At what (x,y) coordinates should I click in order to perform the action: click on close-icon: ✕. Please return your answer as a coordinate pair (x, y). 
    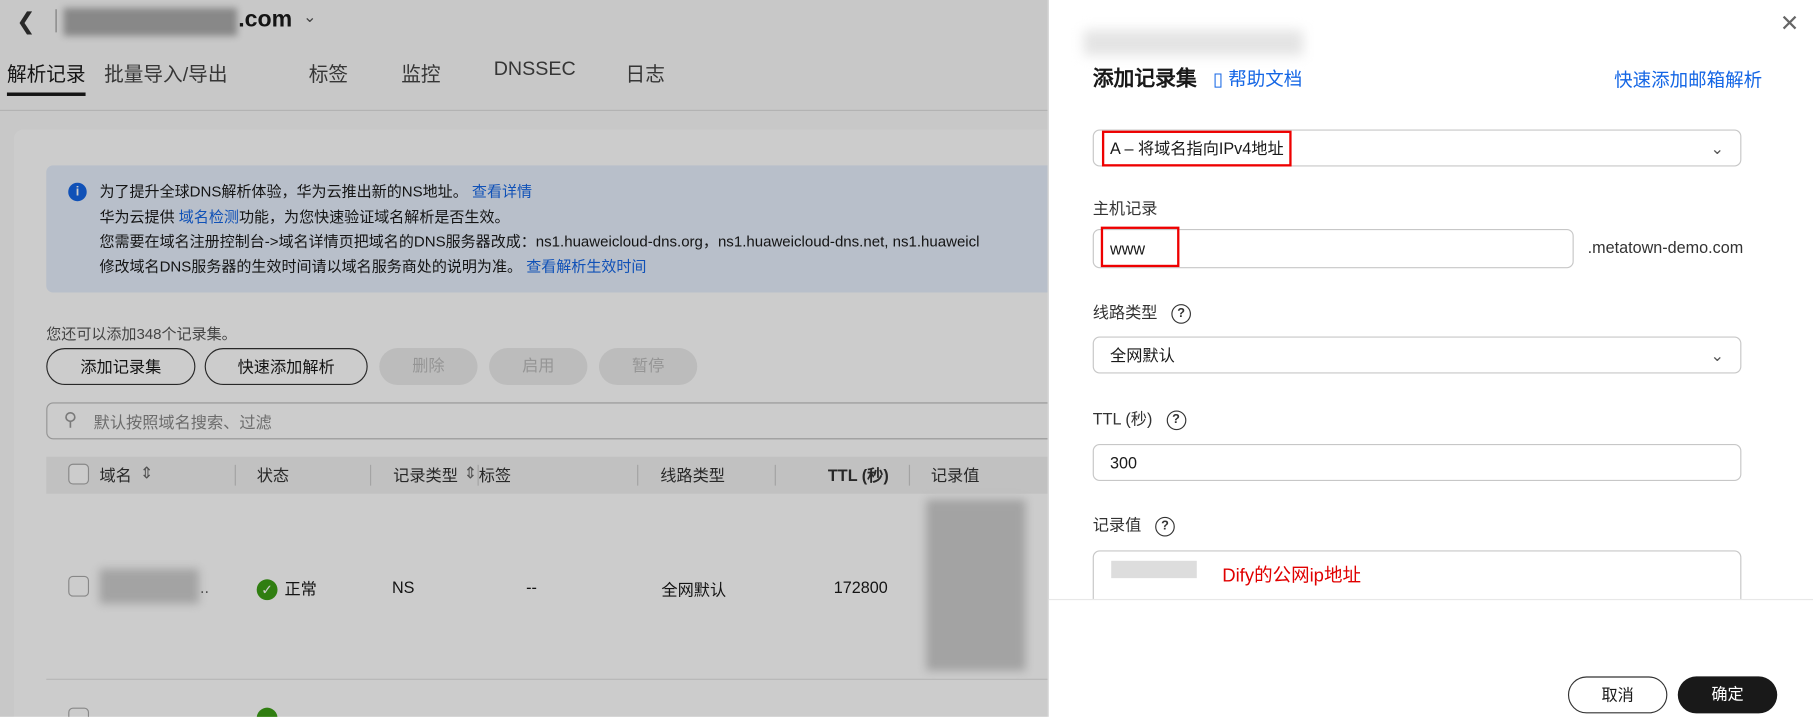
    Looking at the image, I should click on (1789, 23).